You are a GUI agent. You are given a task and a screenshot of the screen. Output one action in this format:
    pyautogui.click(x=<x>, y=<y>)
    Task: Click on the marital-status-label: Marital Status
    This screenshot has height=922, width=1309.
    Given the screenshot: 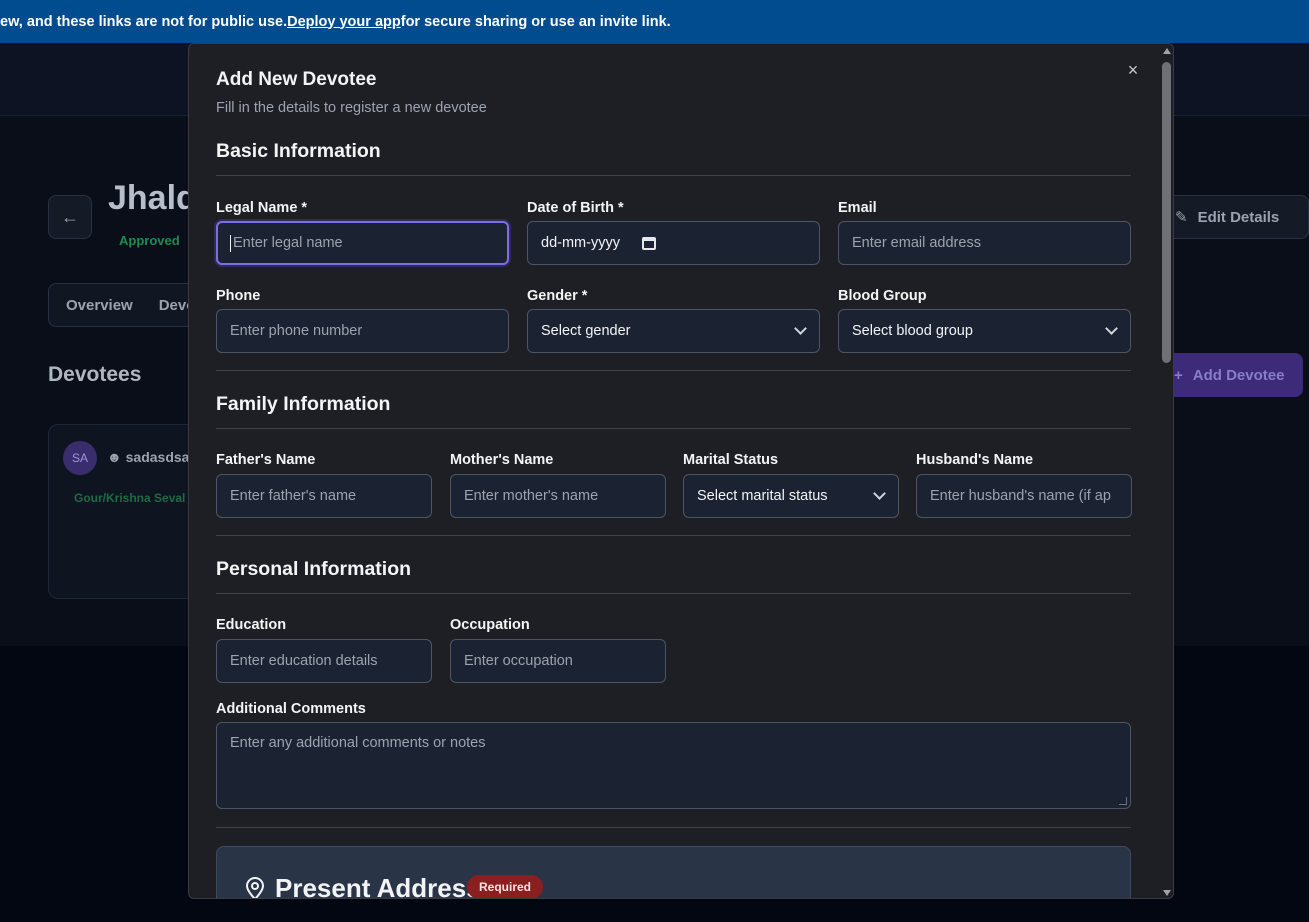 What is the action you would take?
    pyautogui.click(x=731, y=460)
    